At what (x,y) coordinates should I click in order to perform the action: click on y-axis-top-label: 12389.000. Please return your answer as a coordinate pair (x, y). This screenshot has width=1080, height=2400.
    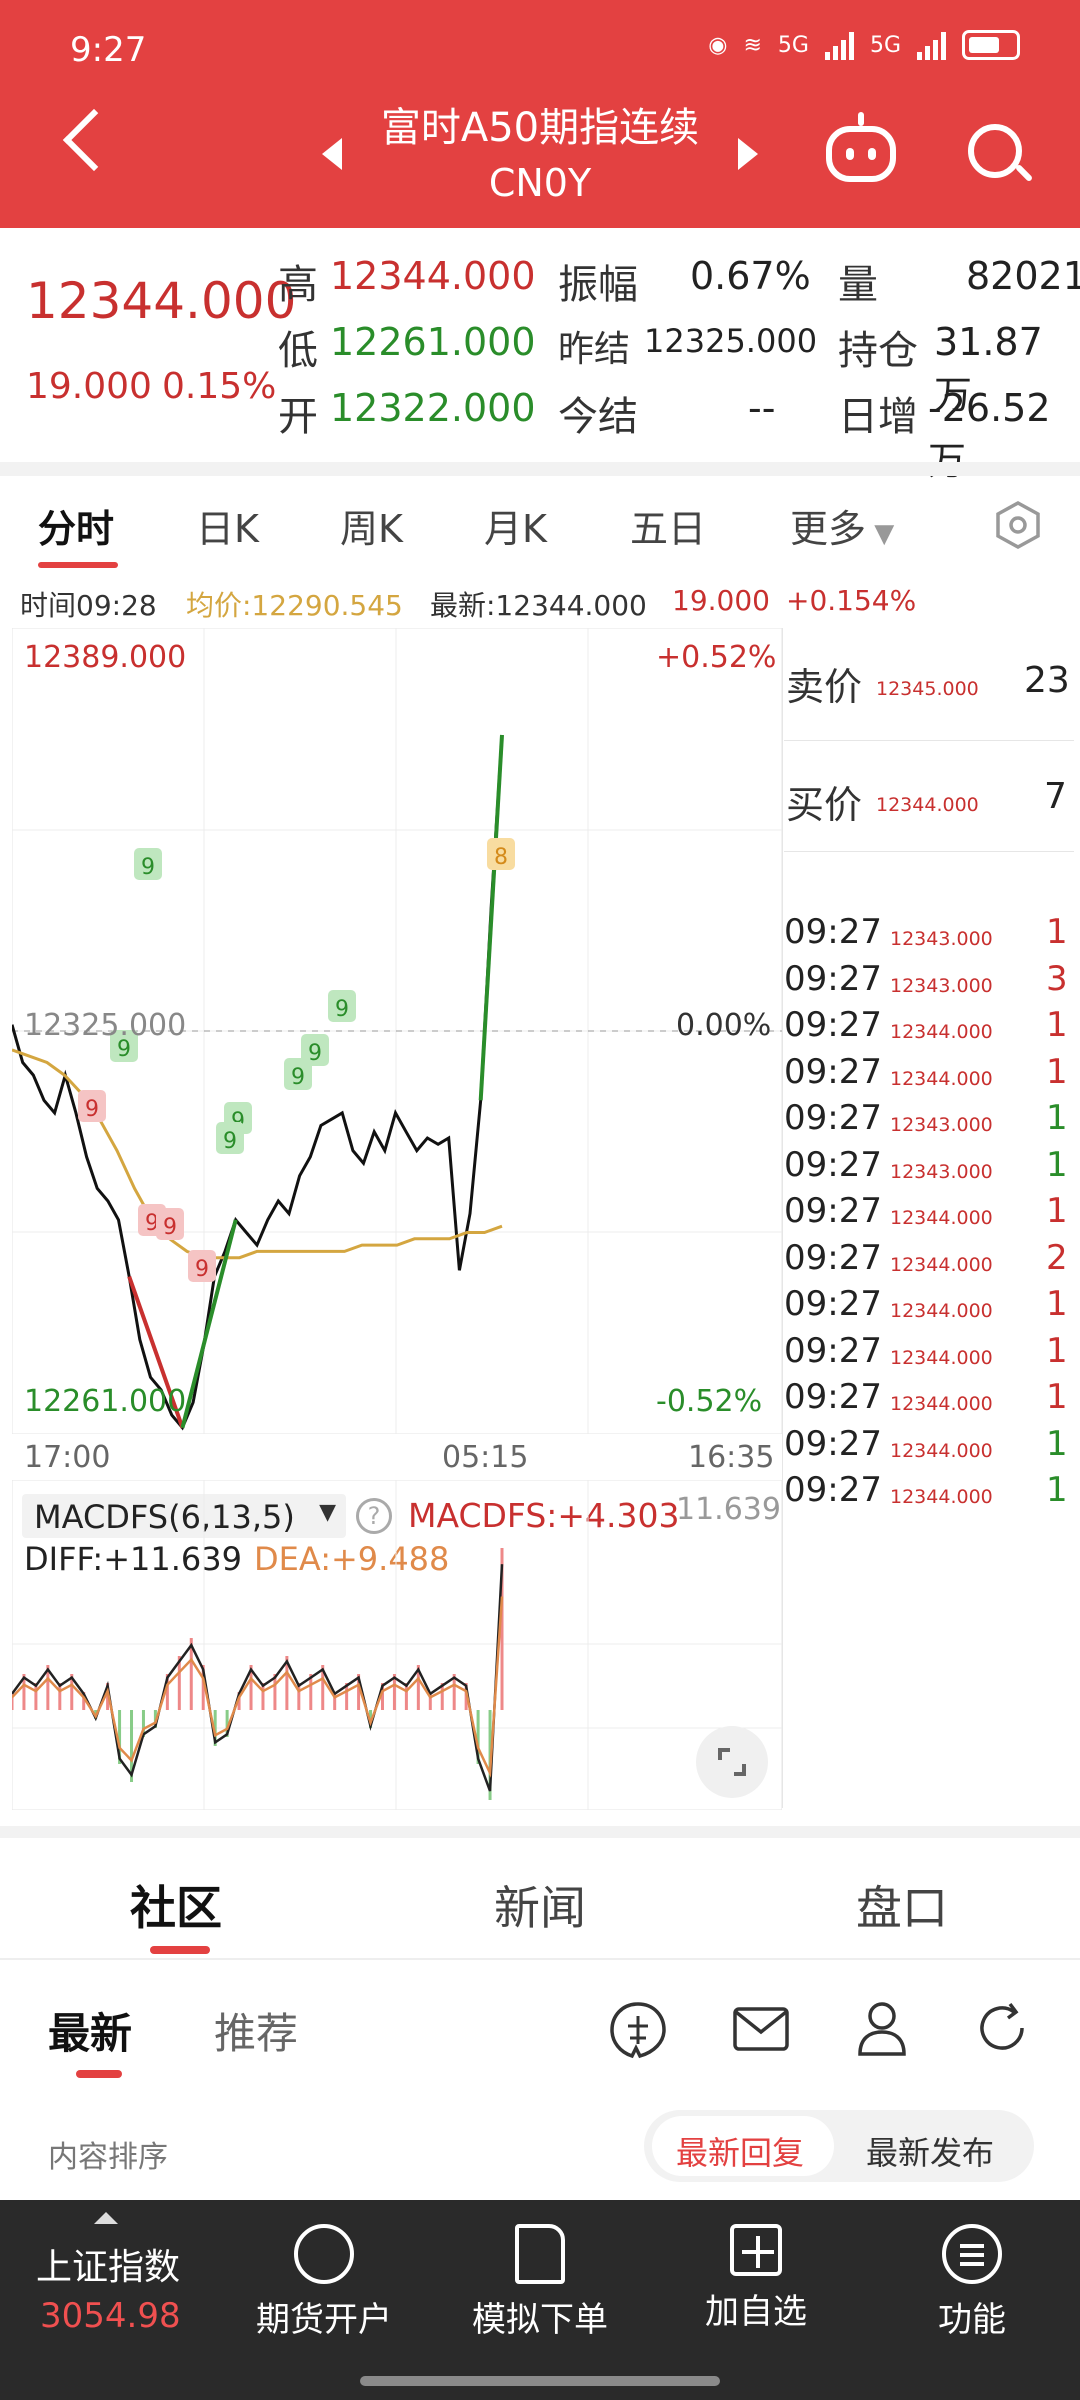
    Looking at the image, I should click on (105, 657).